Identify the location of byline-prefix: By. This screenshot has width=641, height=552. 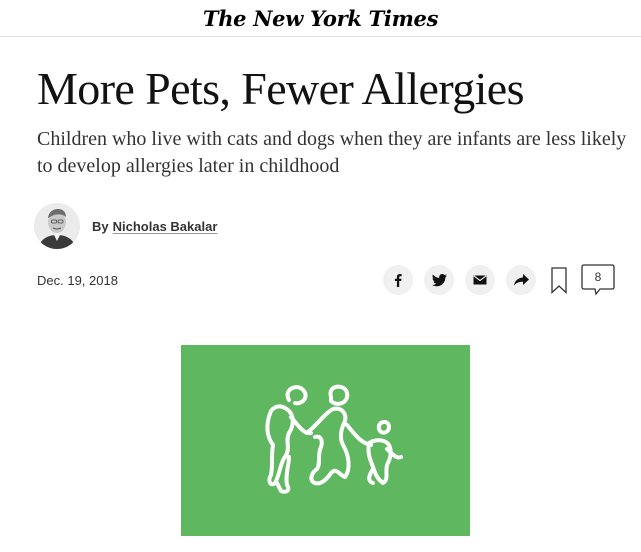
(100, 226).